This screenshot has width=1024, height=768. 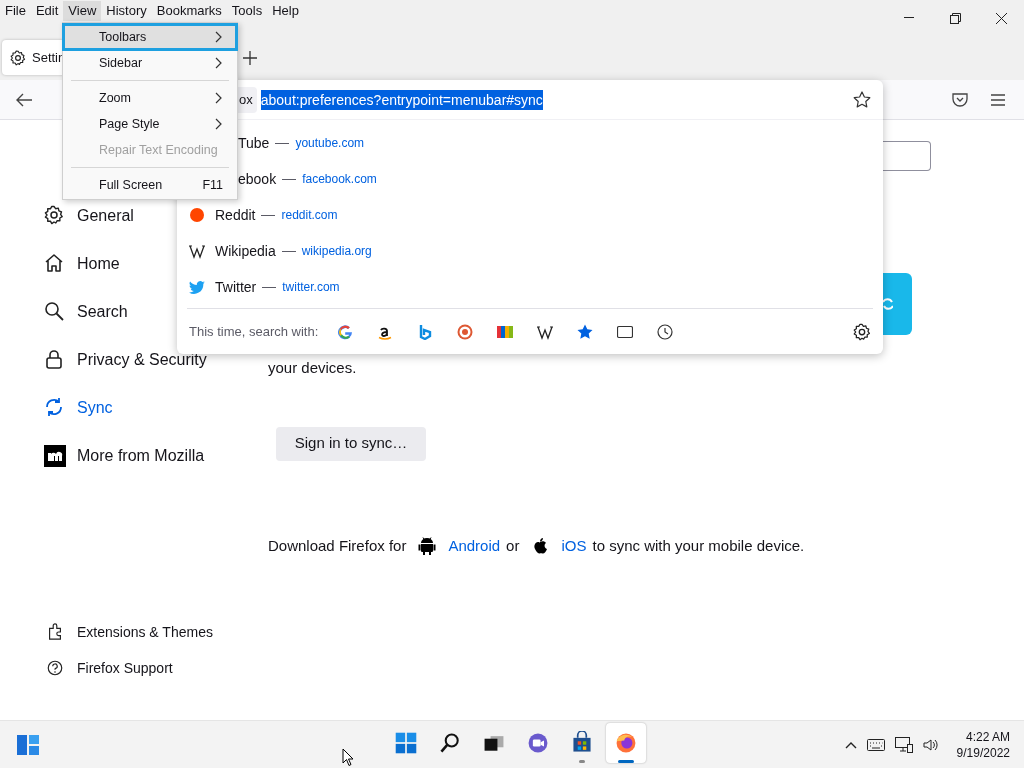 What do you see at coordinates (626, 743) in the screenshot?
I see `browser-icon` at bounding box center [626, 743].